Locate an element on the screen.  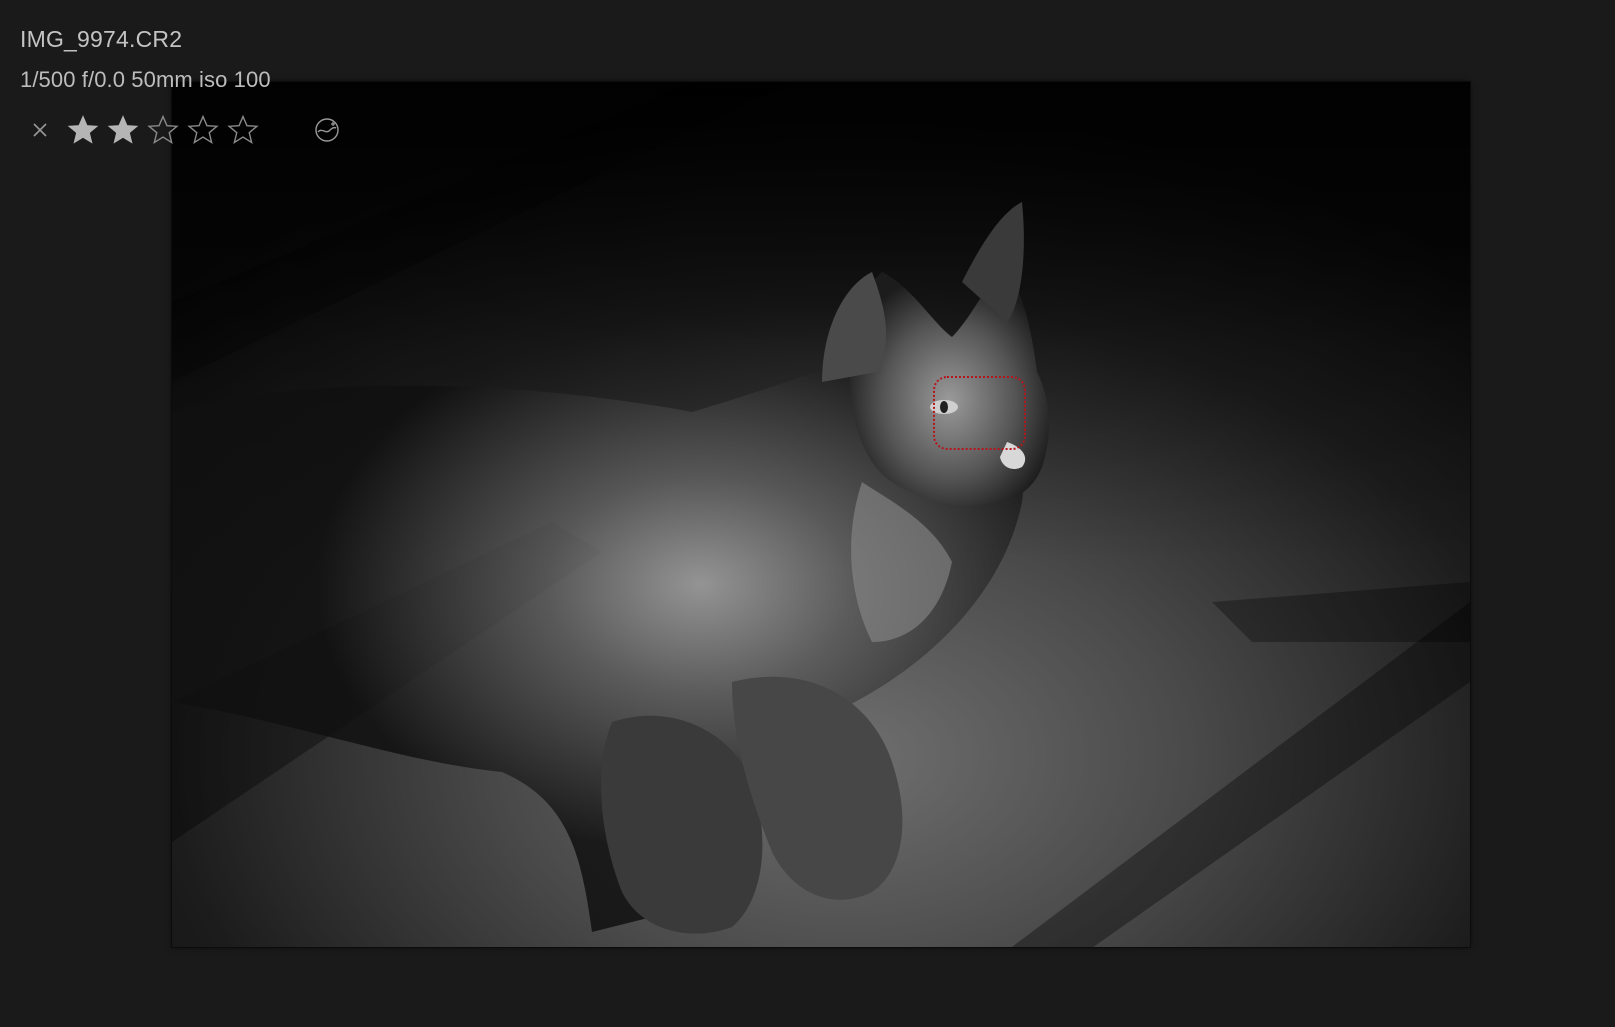
image-exif-info: 1/500 f/0.0 50mm iso 100 is located at coordinates (145, 79).